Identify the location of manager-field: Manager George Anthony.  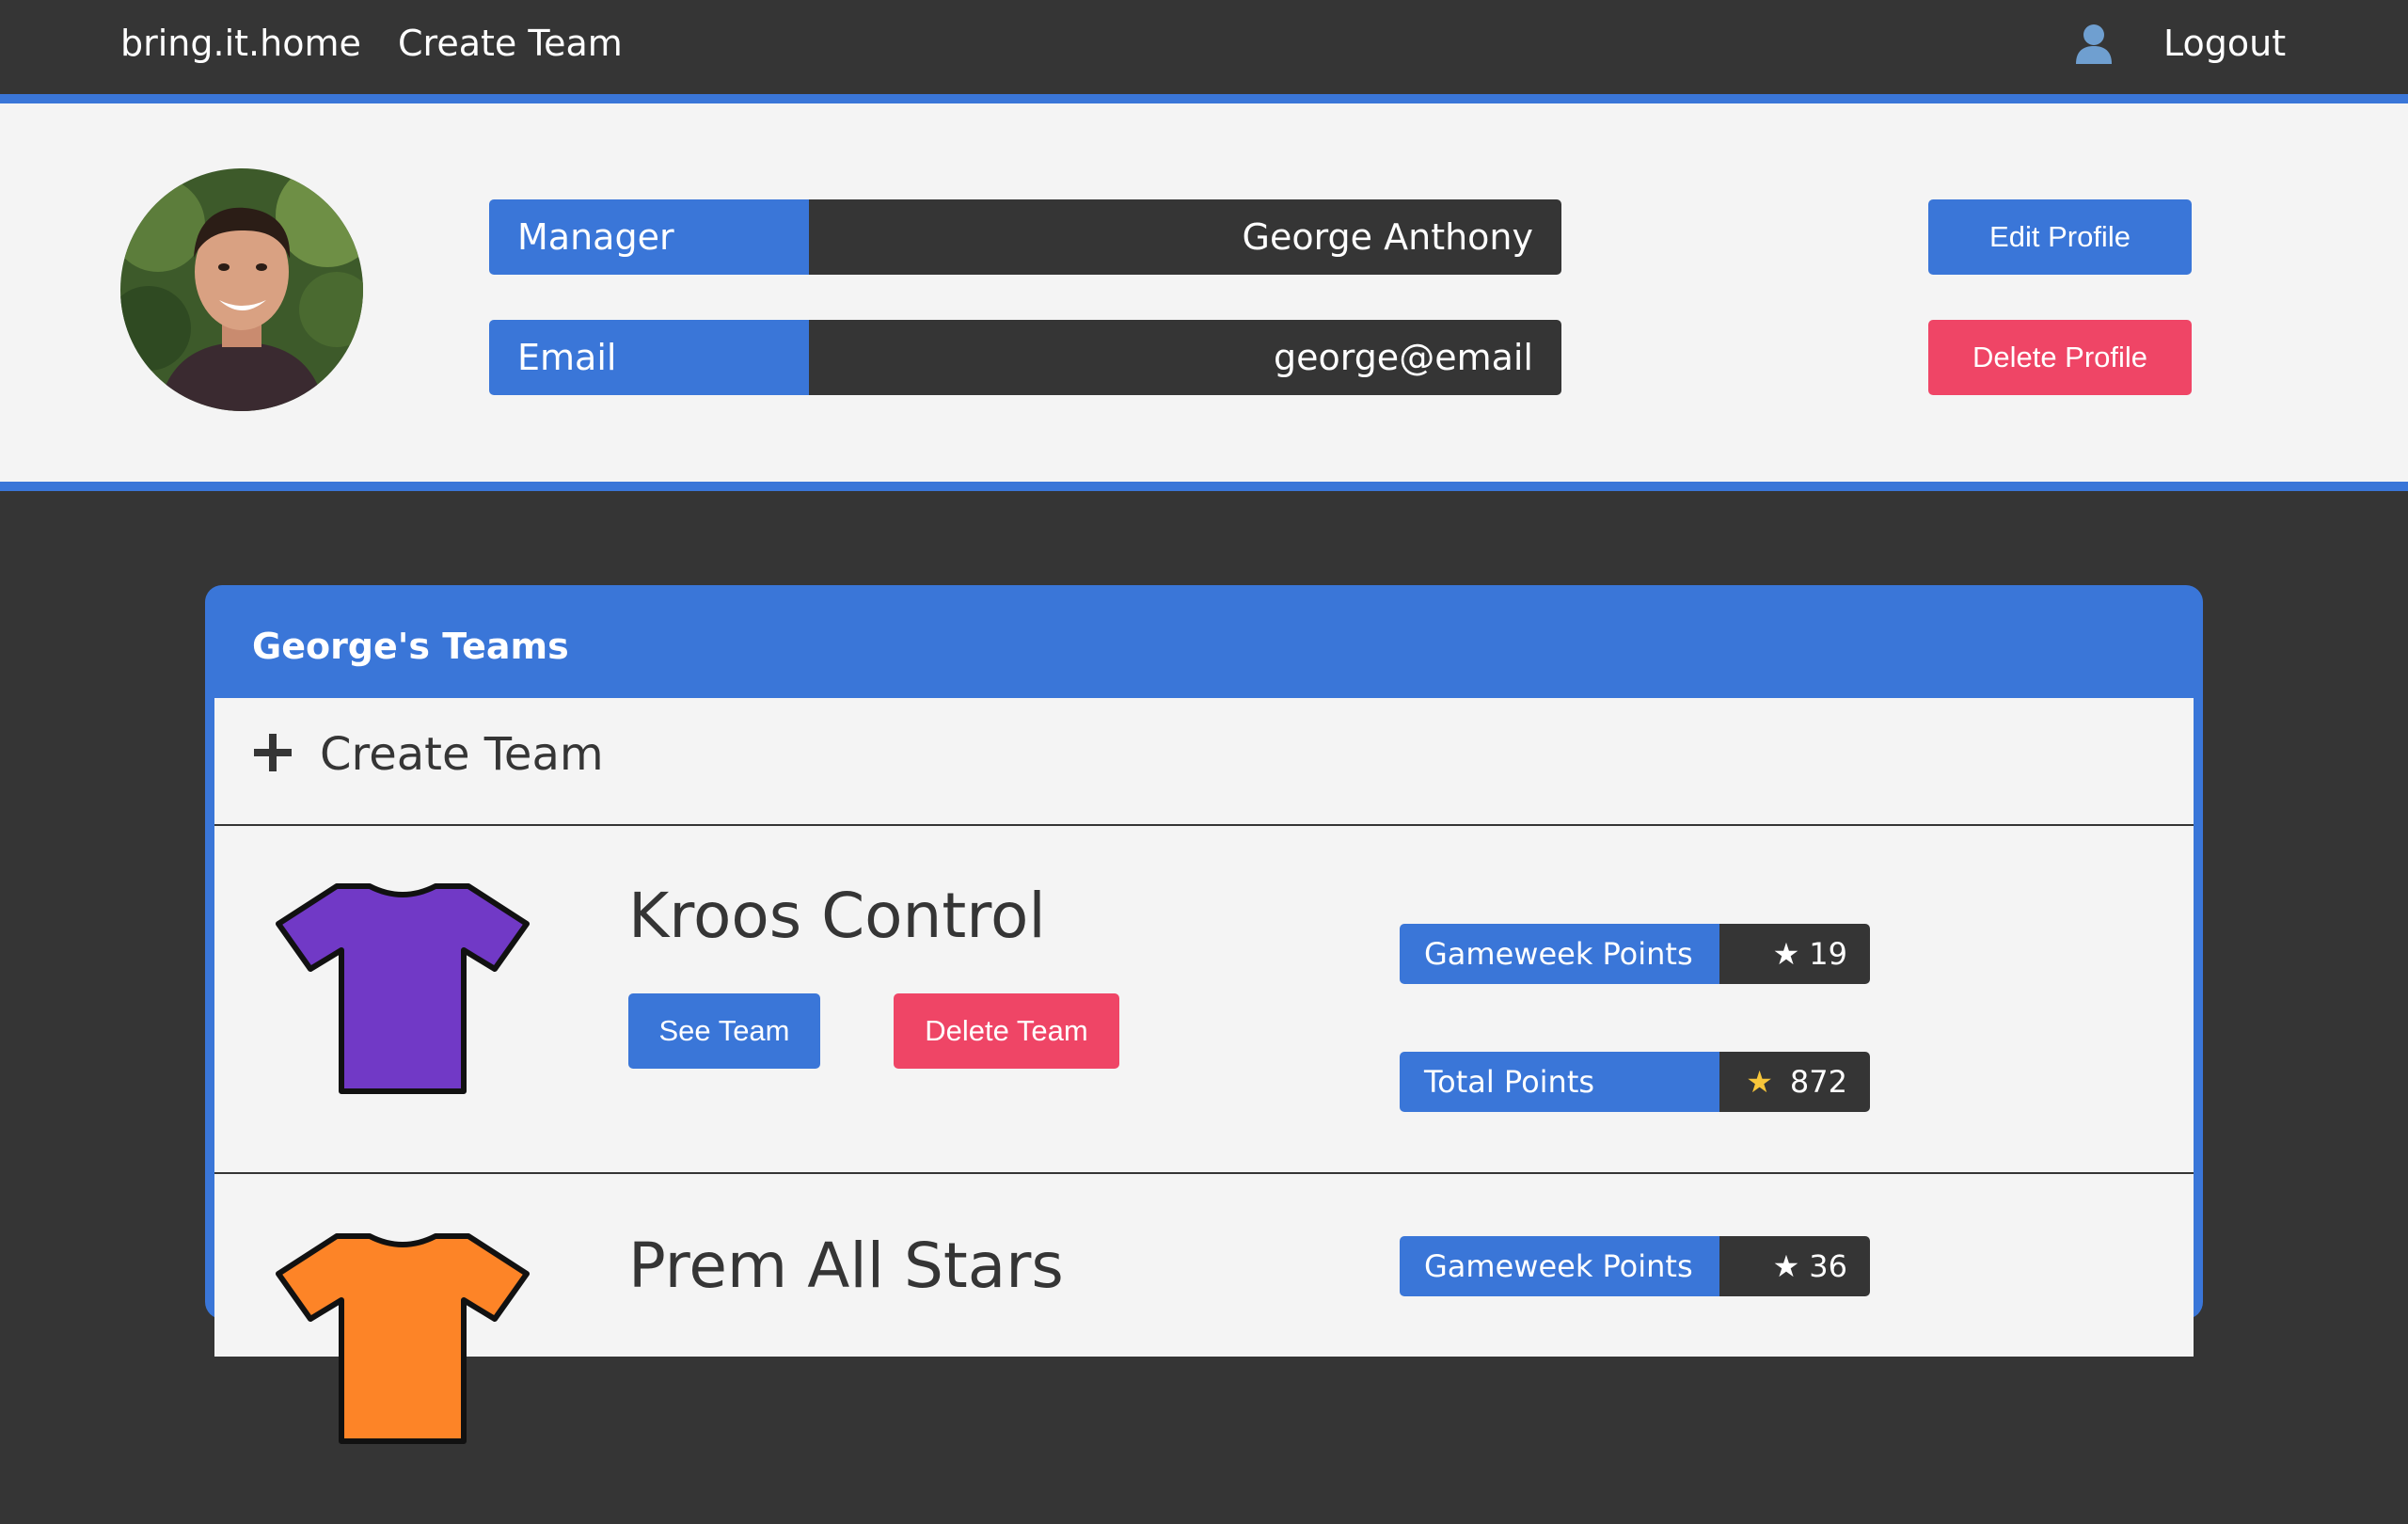
(1025, 237).